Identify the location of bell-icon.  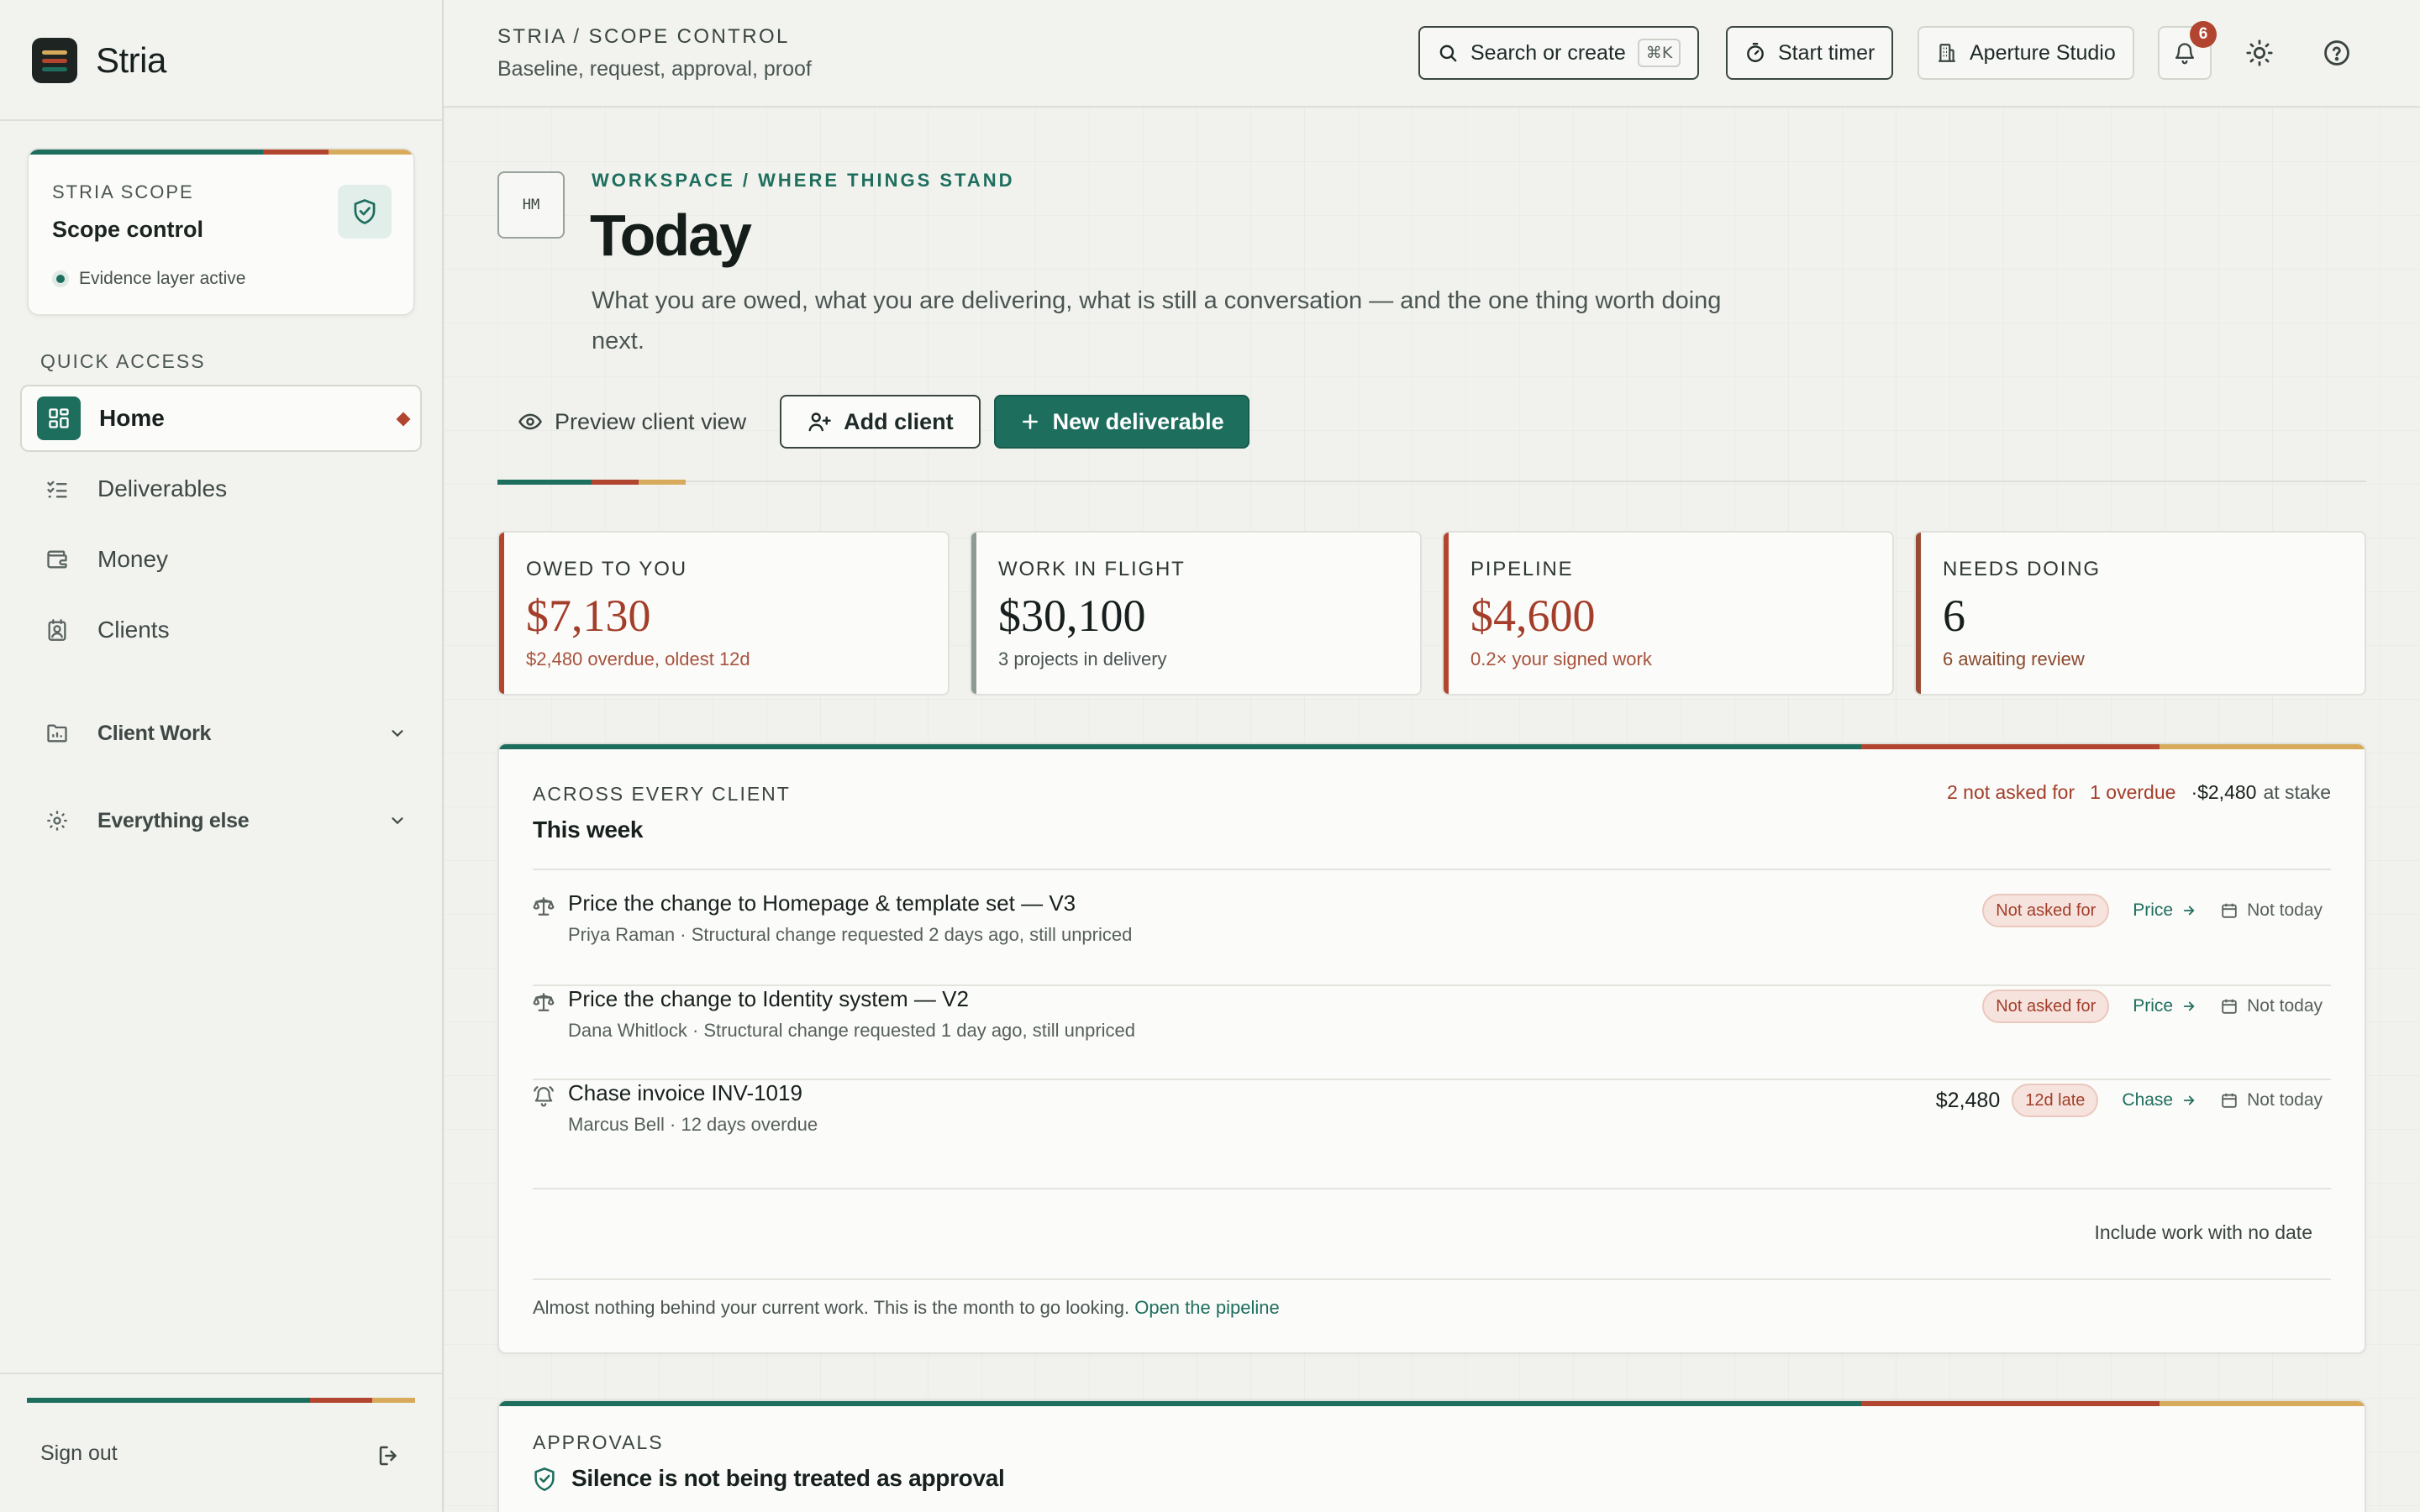
(2185, 54).